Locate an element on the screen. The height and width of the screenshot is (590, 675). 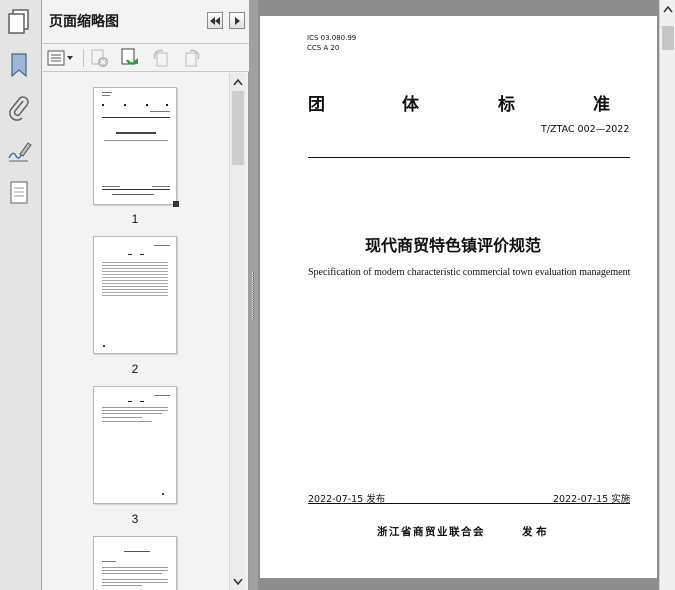
collapse-panel-button is located at coordinates (215, 20).